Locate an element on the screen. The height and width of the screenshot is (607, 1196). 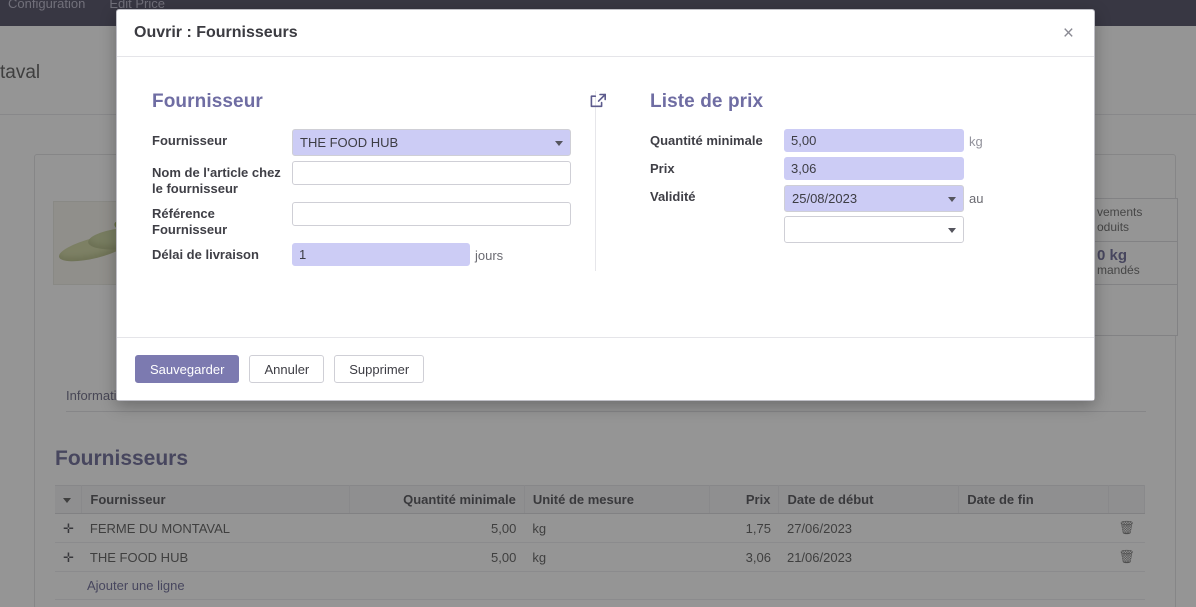
label-fournisseur: Fournisseur is located at coordinates (190, 140).